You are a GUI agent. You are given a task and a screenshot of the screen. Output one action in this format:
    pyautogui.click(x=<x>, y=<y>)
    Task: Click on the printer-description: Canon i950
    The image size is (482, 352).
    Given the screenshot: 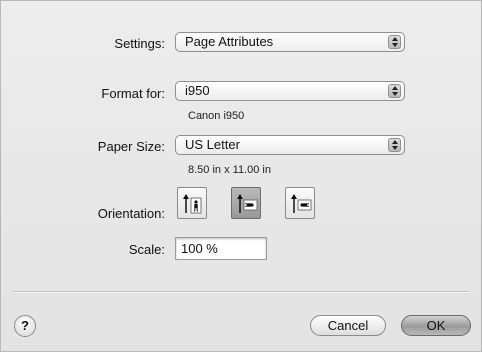 What is the action you would take?
    pyautogui.click(x=216, y=116)
    